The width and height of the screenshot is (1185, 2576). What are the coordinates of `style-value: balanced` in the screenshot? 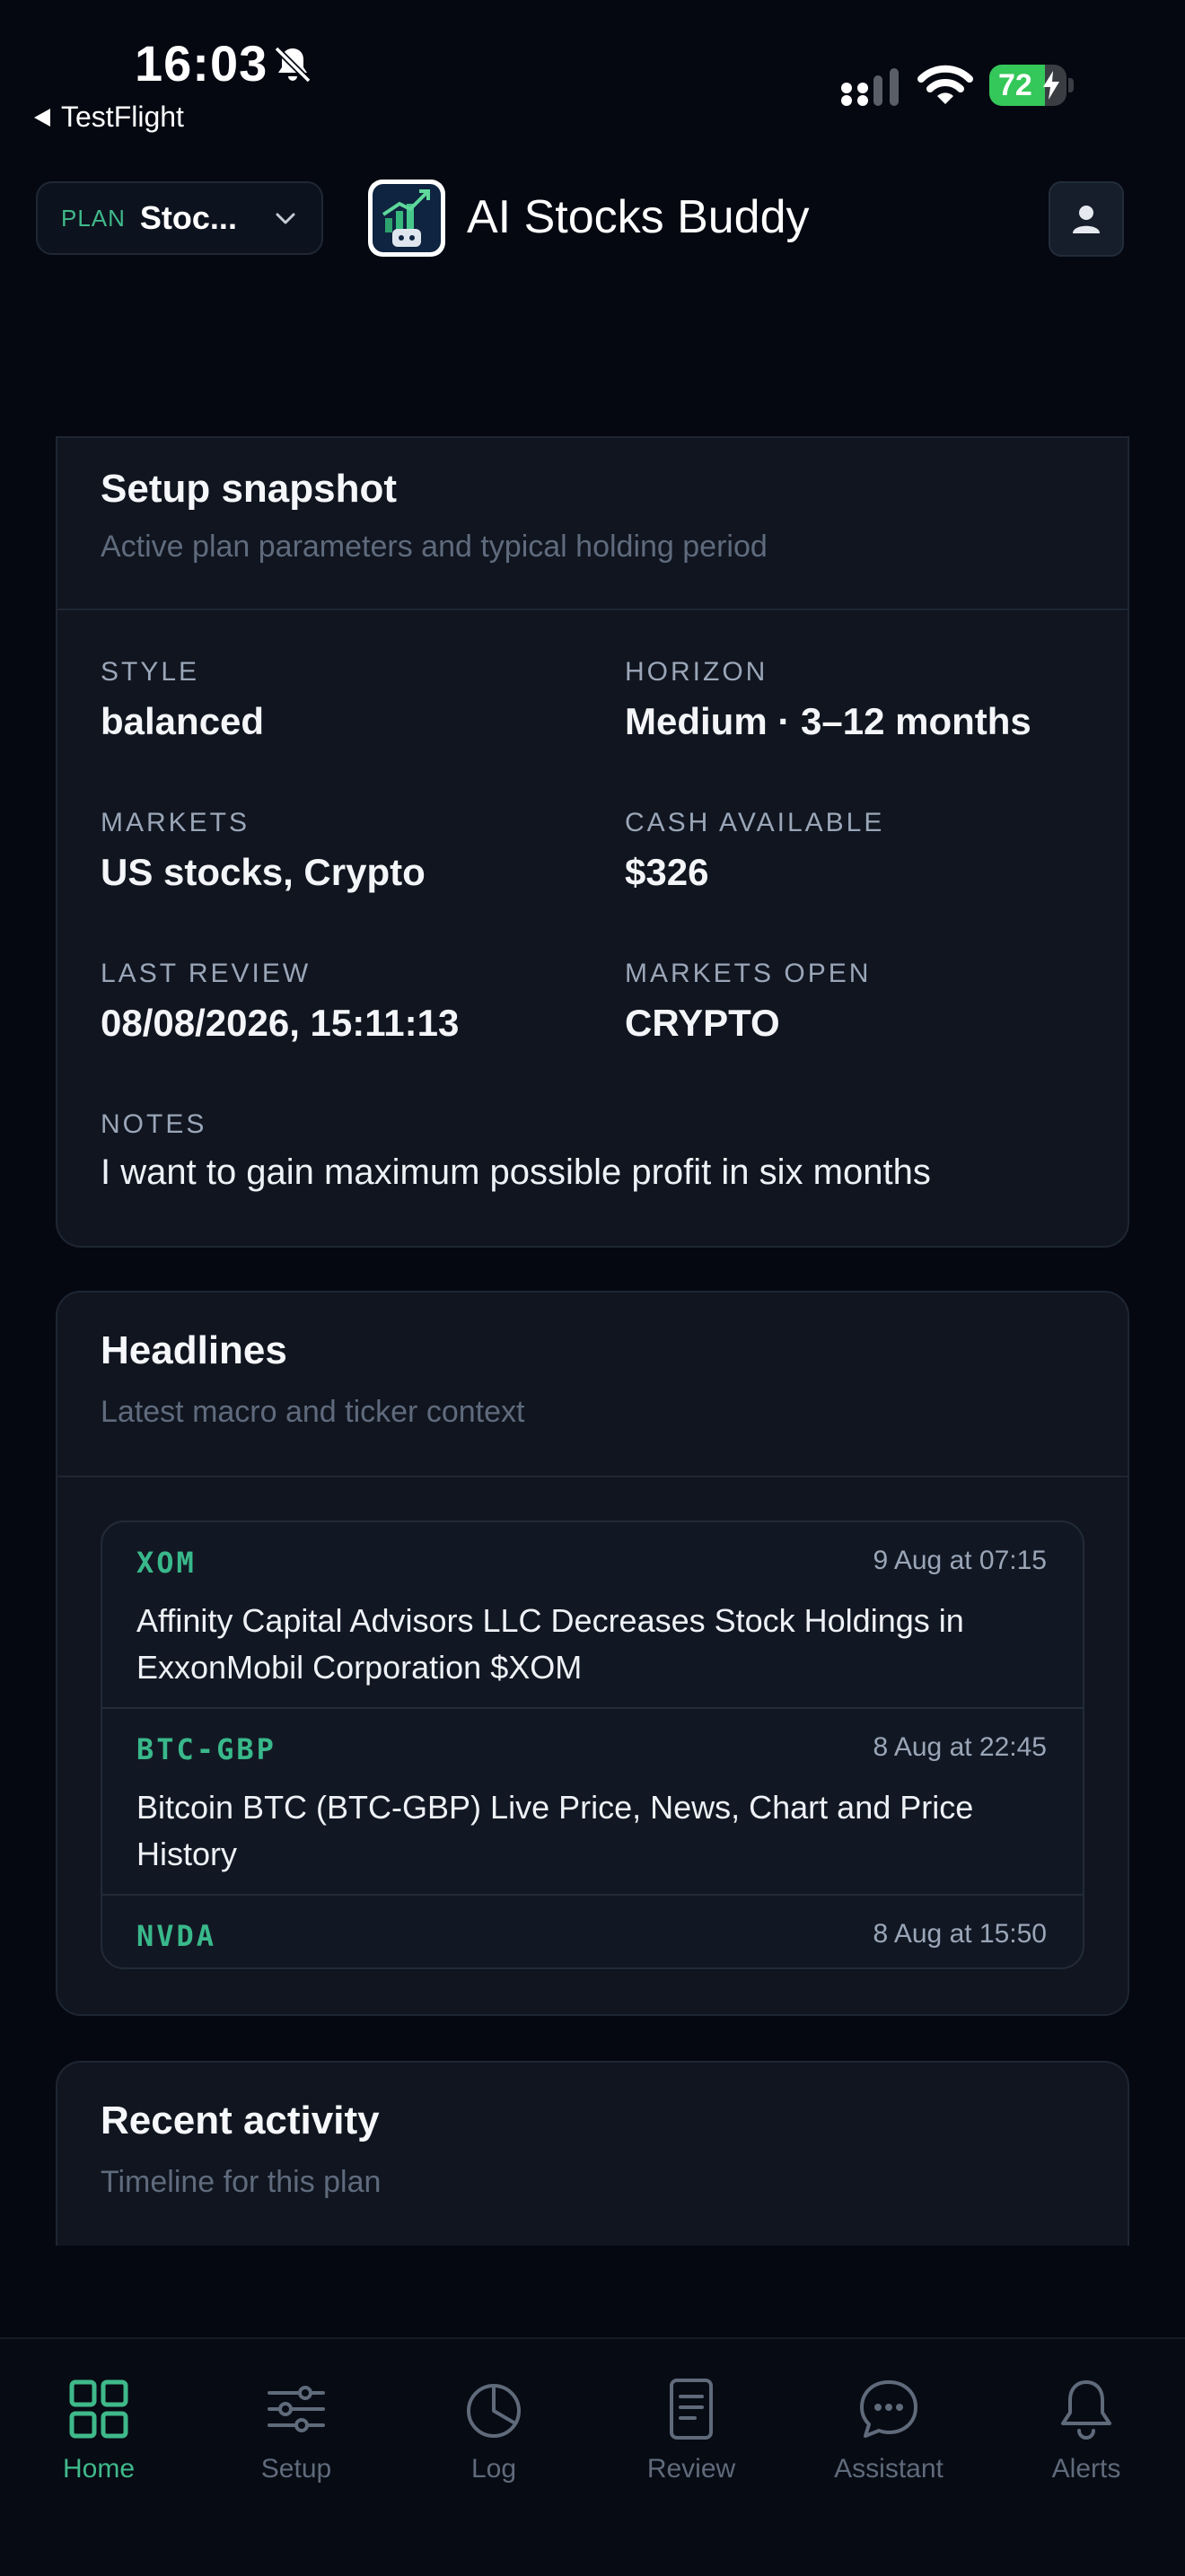 It's located at (183, 721).